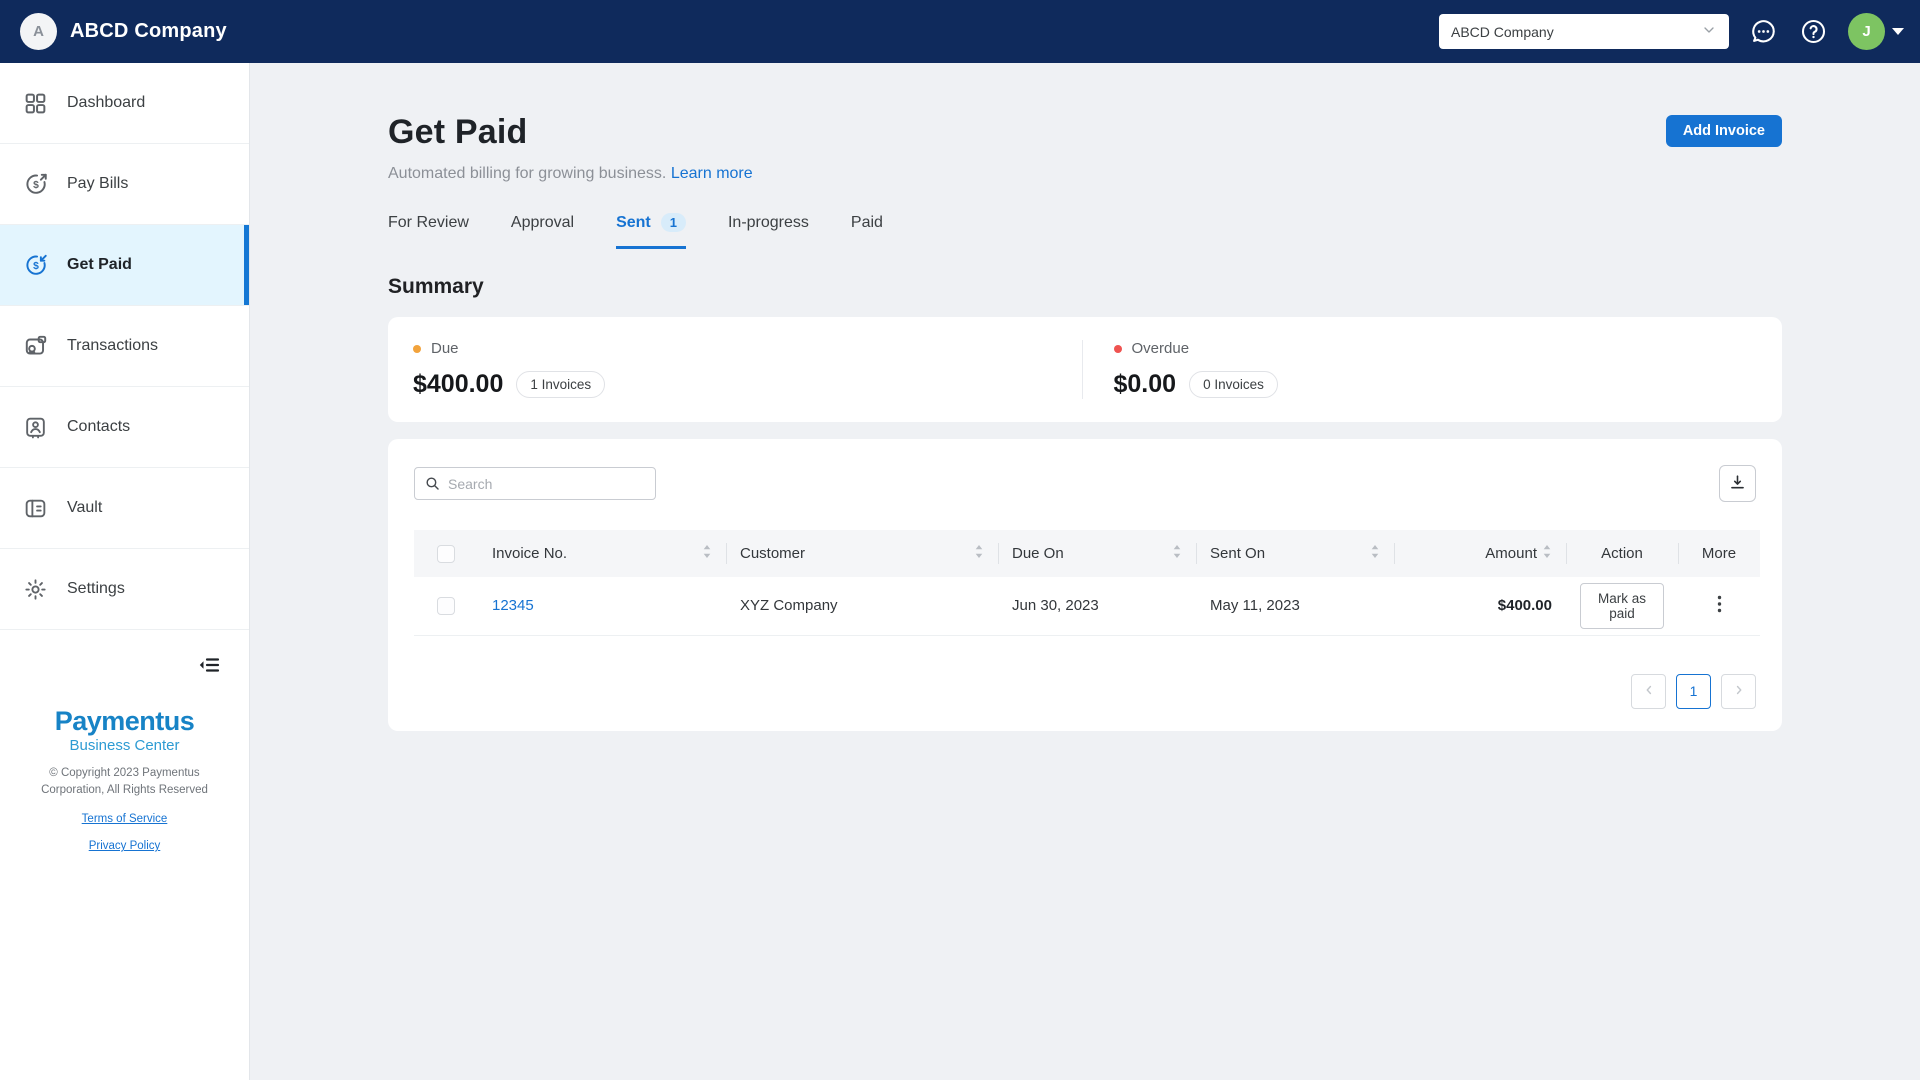 This screenshot has width=1920, height=1080. Describe the element at coordinates (85, 507) in the screenshot. I see `sidebar-item-label: Vault` at that location.